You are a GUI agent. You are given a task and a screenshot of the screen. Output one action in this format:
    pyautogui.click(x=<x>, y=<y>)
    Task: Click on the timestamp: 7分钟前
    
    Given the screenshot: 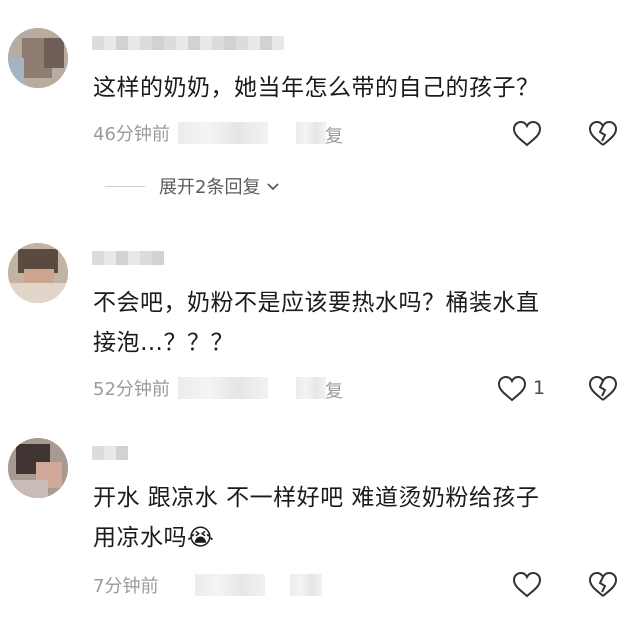 What is the action you would take?
    pyautogui.click(x=126, y=586)
    